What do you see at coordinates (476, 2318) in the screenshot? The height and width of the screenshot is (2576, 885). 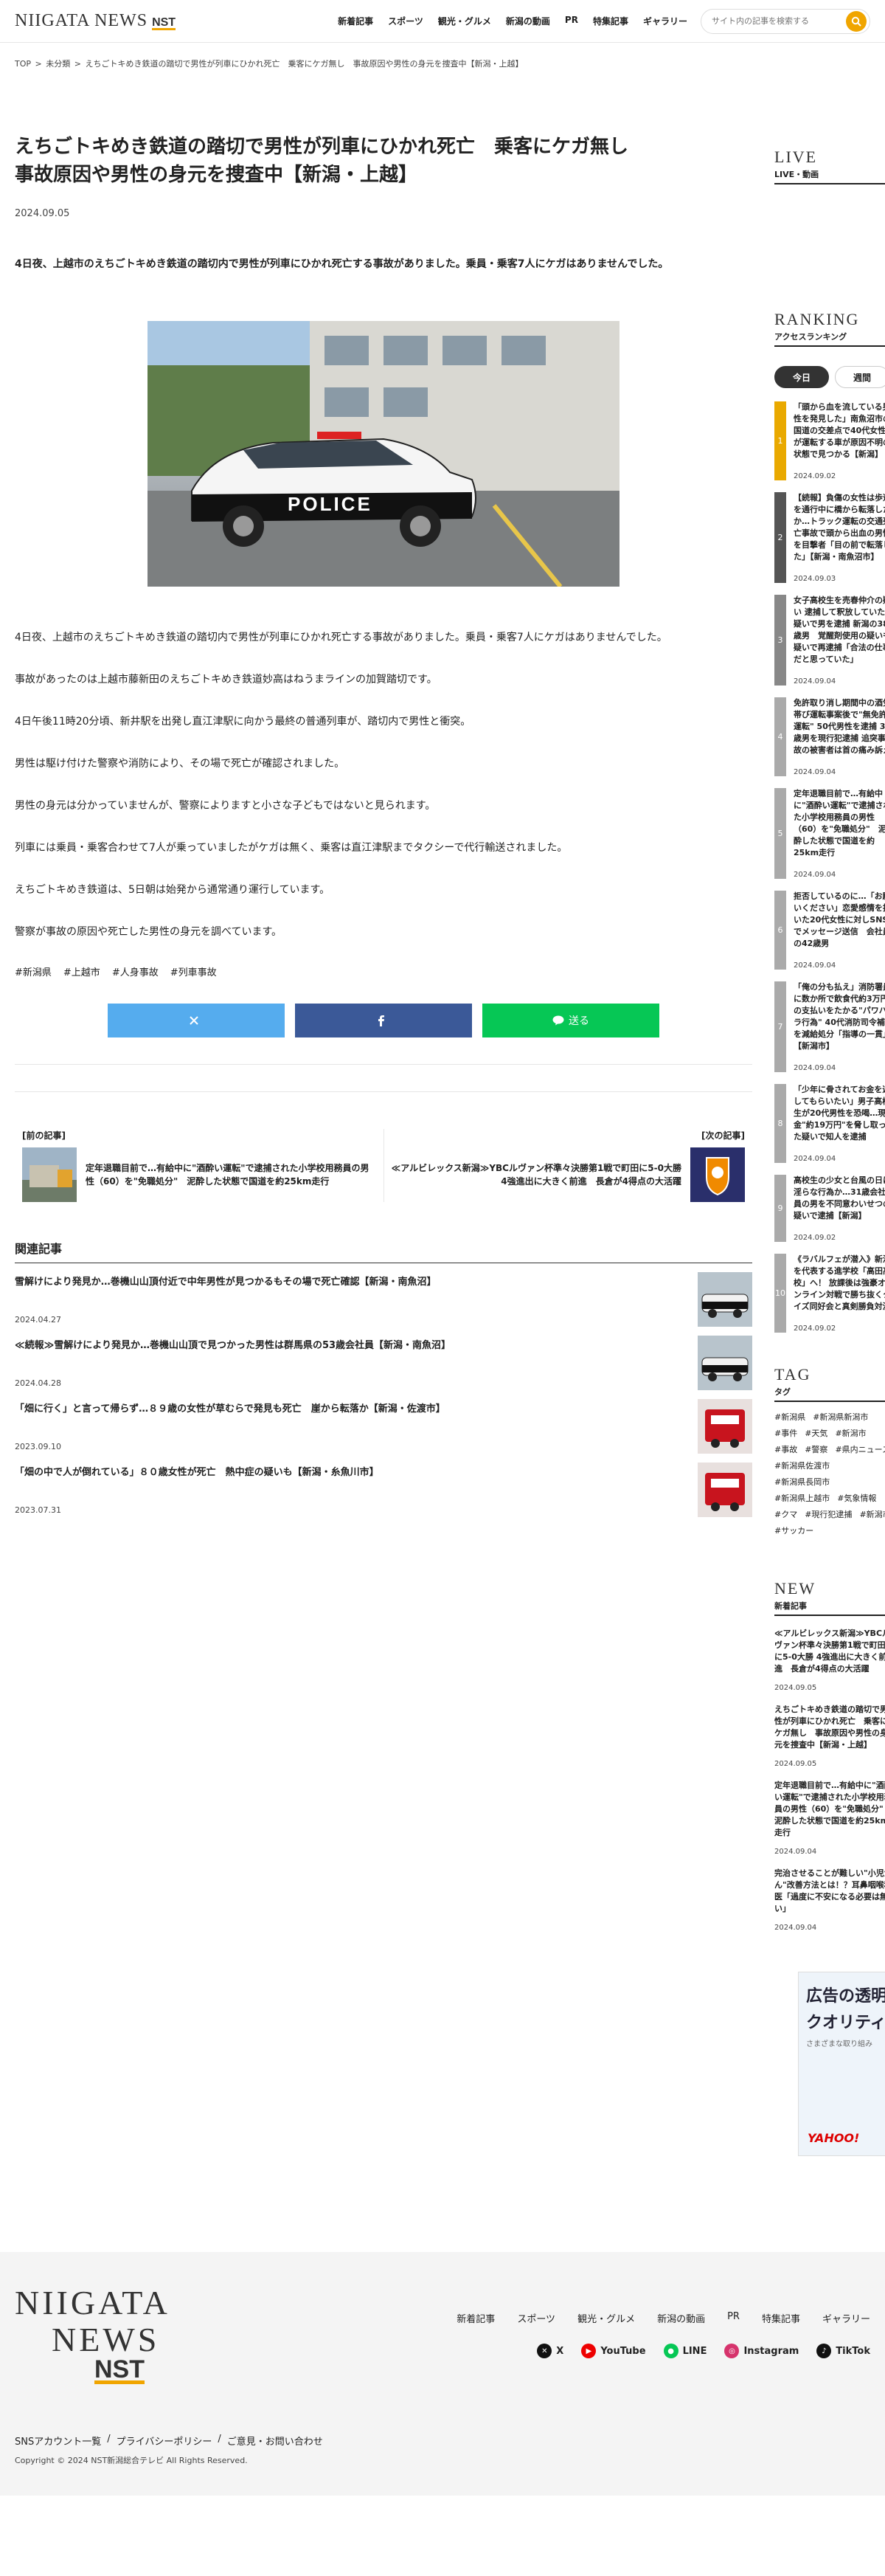 I see `footer-nav-new-articles: 新着記事` at bounding box center [476, 2318].